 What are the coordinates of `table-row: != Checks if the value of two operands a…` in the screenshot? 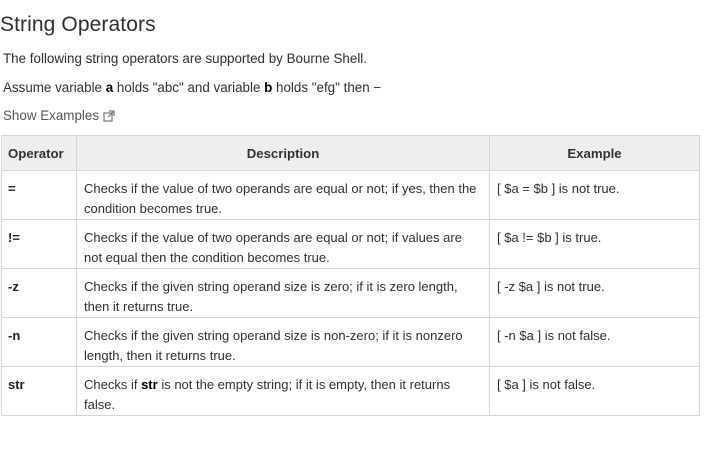 It's located at (350, 244).